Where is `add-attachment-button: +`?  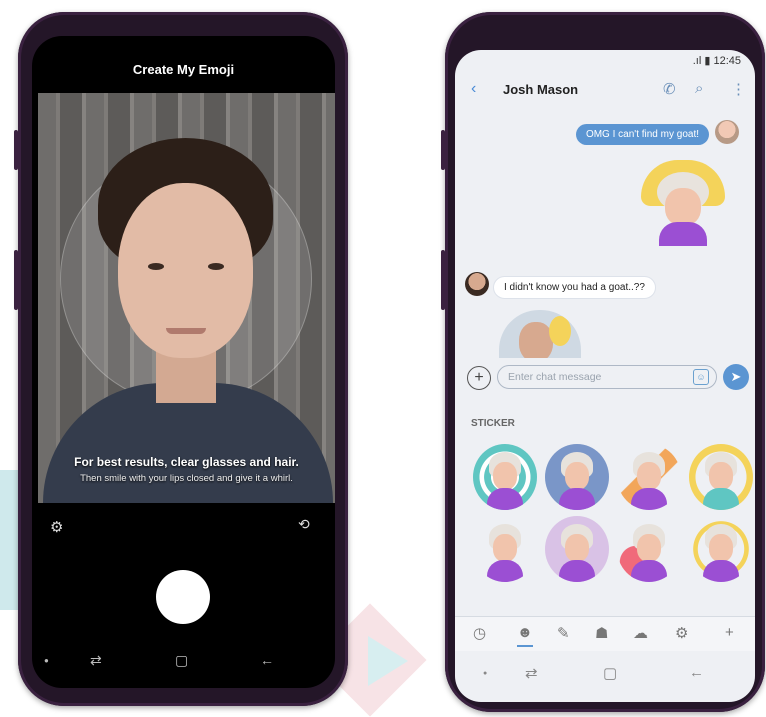 add-attachment-button: + is located at coordinates (479, 378).